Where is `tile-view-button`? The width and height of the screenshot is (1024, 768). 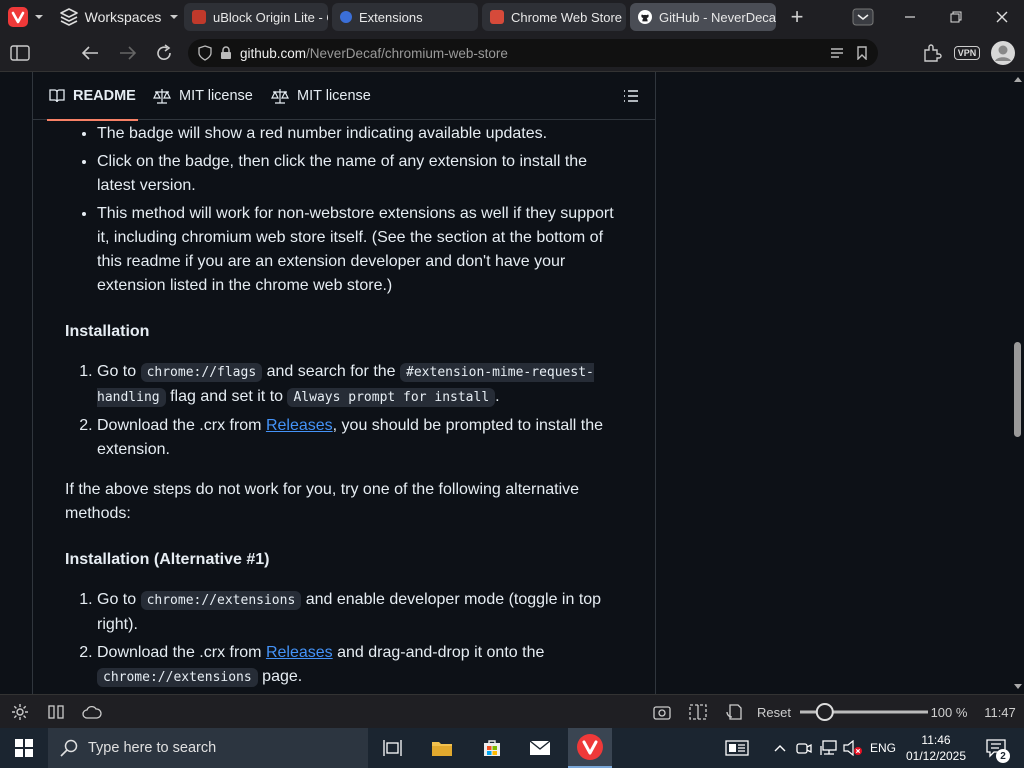
tile-view-button is located at coordinates (56, 712).